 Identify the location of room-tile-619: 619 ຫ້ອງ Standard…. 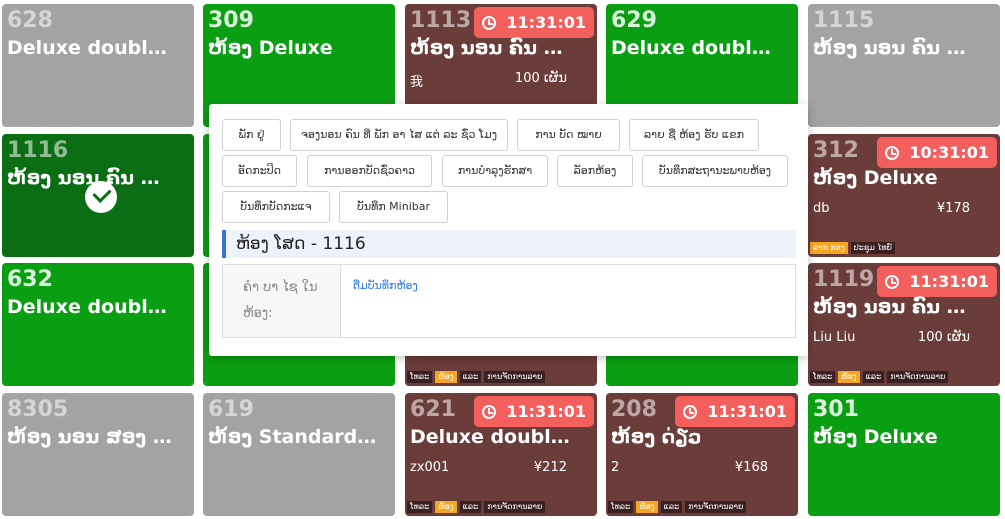
(299, 454).